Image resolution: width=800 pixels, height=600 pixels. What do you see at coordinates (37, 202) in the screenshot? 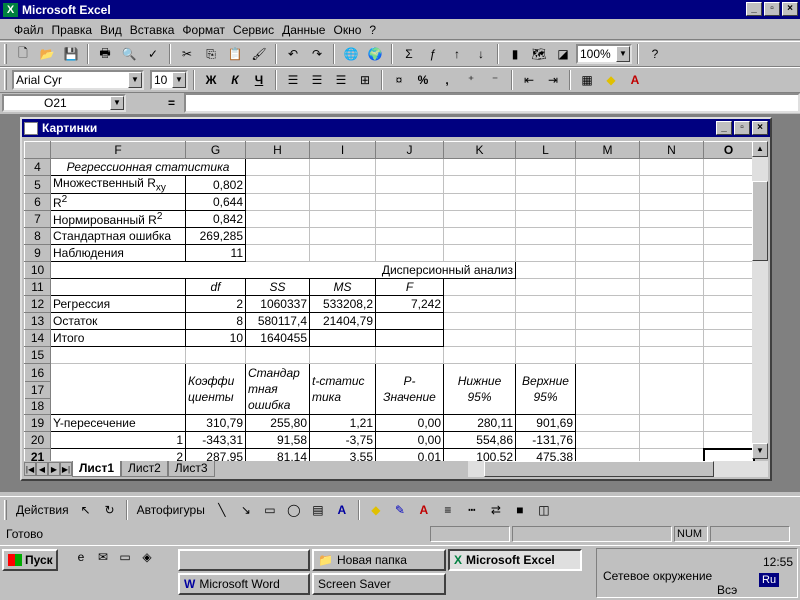
I see `row-header: 6` at bounding box center [37, 202].